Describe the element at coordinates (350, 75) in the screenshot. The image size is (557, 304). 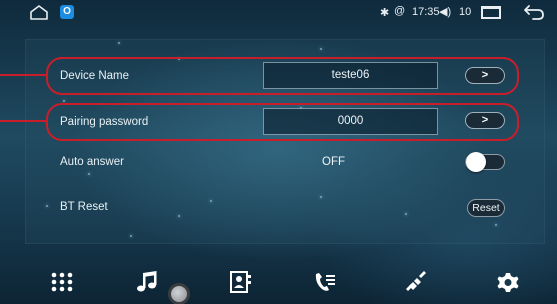
I see `device-name-field: teste06` at that location.